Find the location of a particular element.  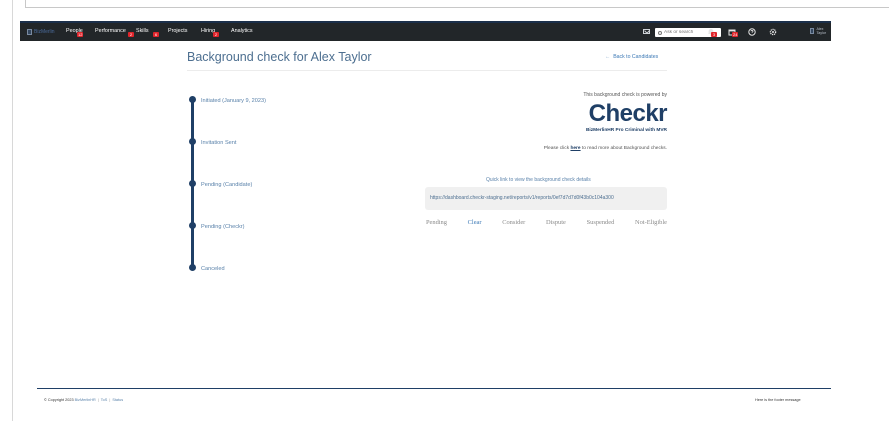

status-not-eligible: Not-Eligible is located at coordinates (651, 222).